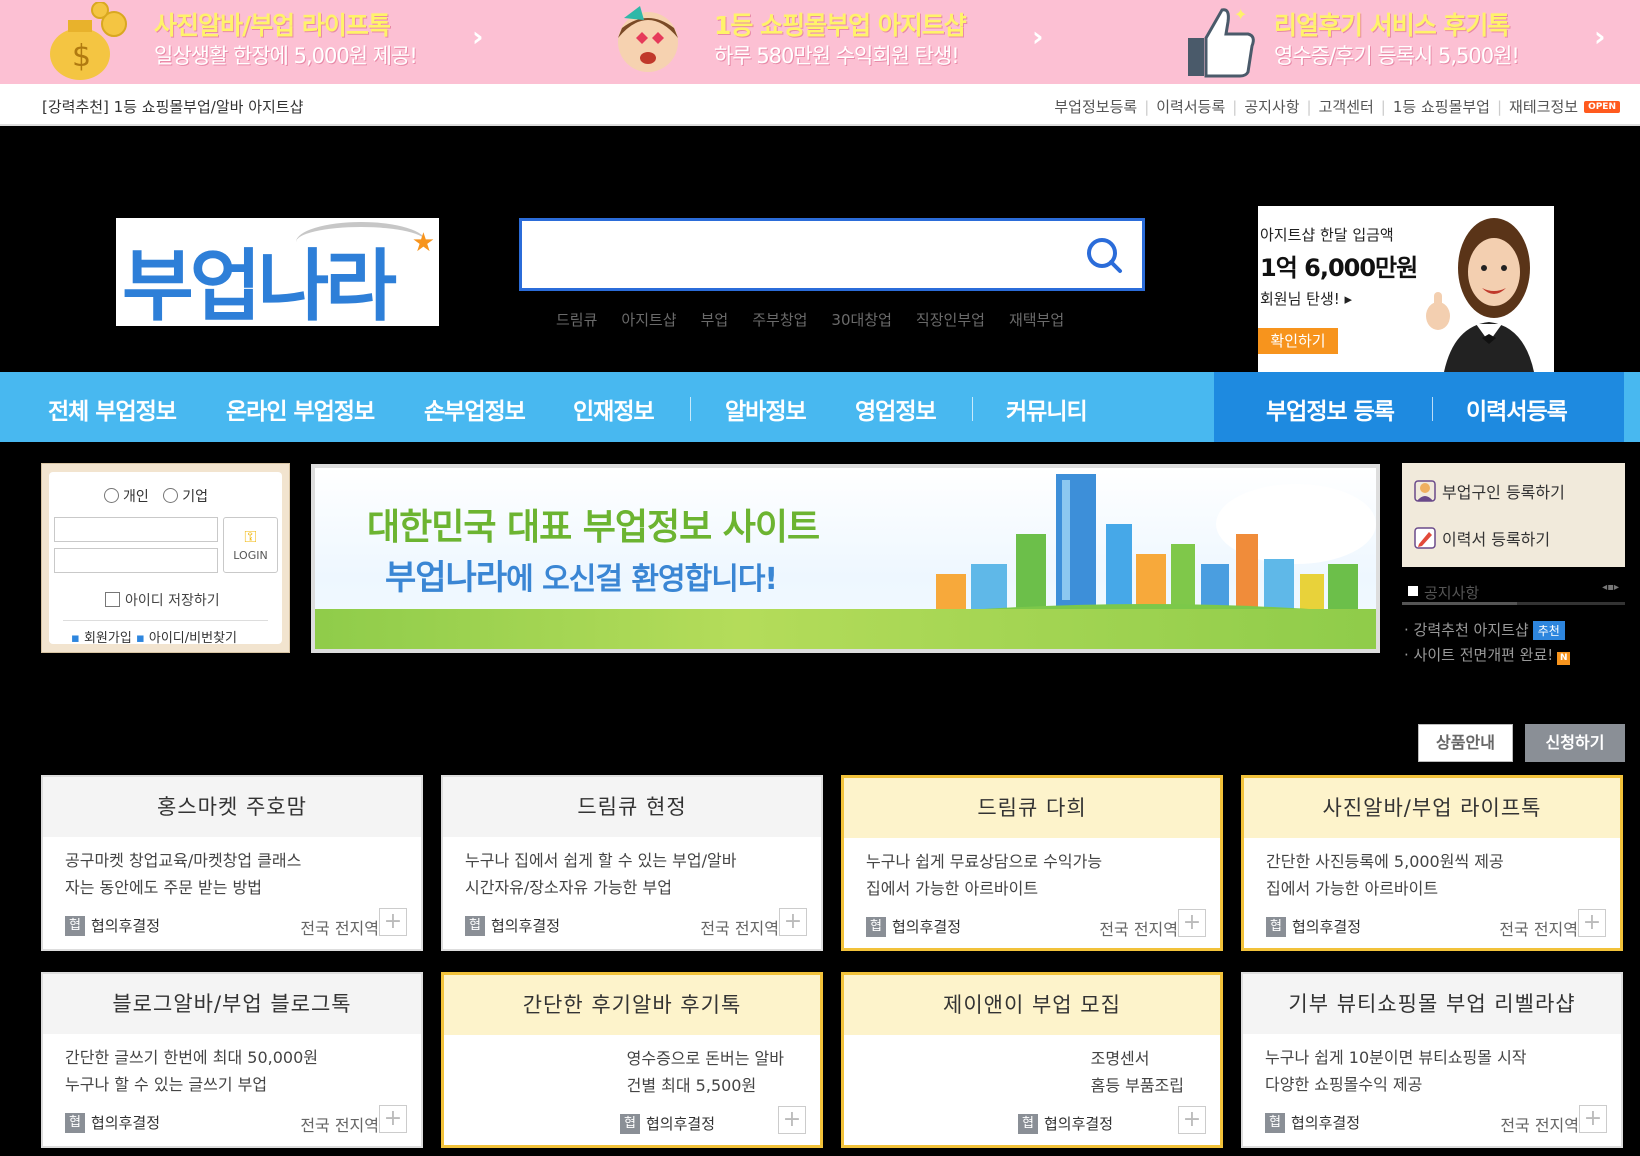 The width and height of the screenshot is (1640, 1156). Describe the element at coordinates (112, 409) in the screenshot. I see `nav-all-jobs: 전체 부업정보` at that location.